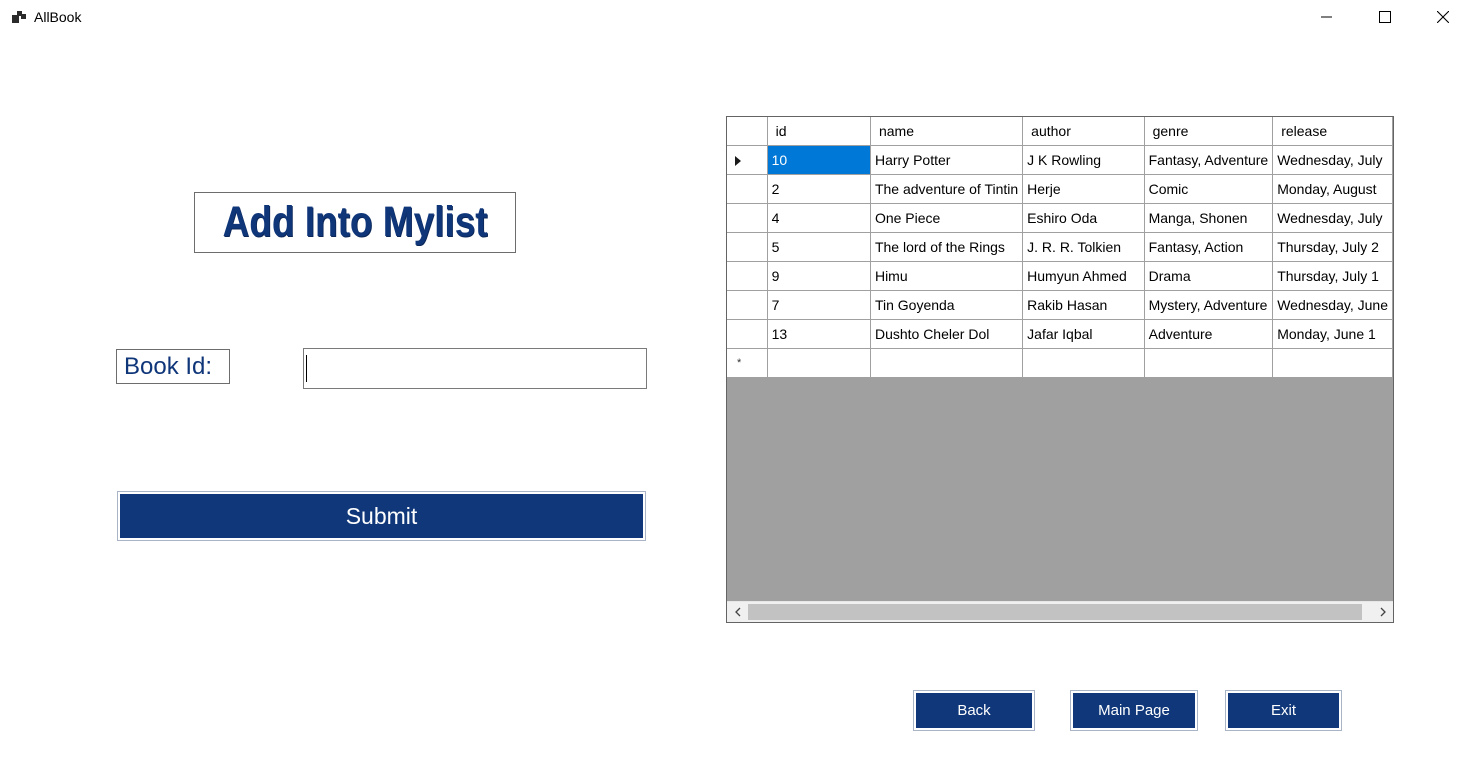  Describe the element at coordinates (1209, 305) in the screenshot. I see `table-cell: Mystery, Adventure` at that location.